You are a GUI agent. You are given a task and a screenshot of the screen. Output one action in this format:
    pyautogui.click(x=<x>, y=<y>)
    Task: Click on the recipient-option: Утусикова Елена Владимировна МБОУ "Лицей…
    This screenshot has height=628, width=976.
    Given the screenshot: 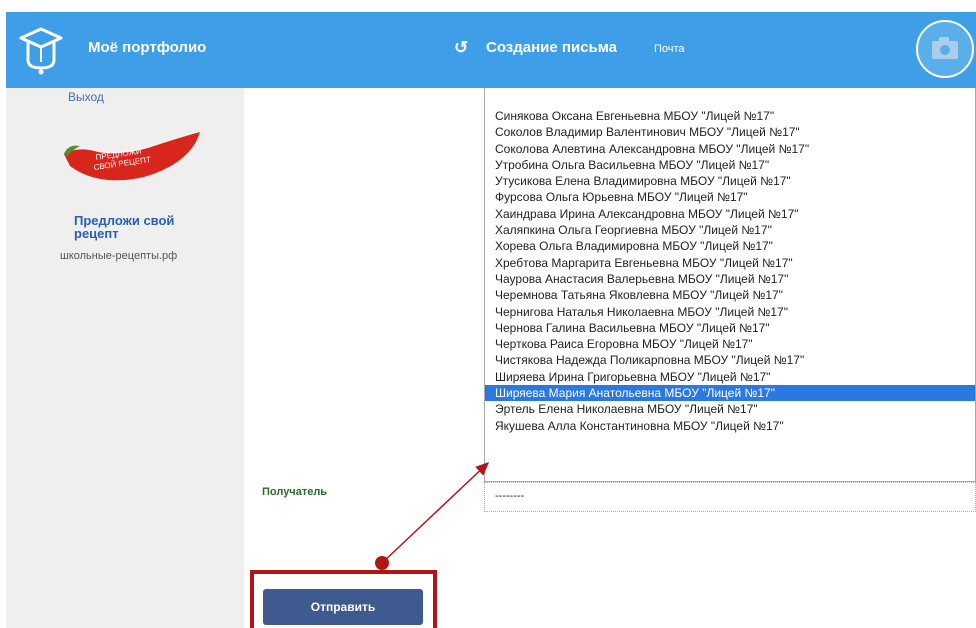 What is the action you would take?
    pyautogui.click(x=730, y=181)
    